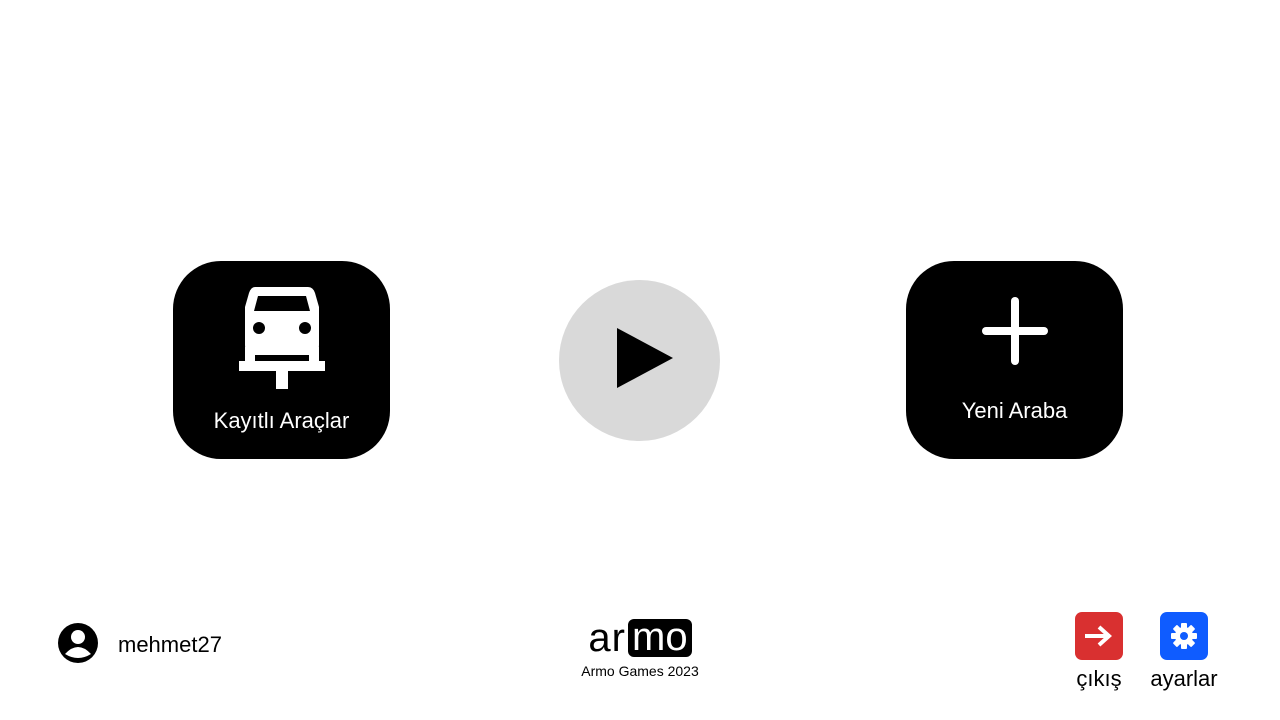 The height and width of the screenshot is (720, 1280). What do you see at coordinates (1014, 410) in the screenshot?
I see `new-car-label: Yeni Araba` at bounding box center [1014, 410].